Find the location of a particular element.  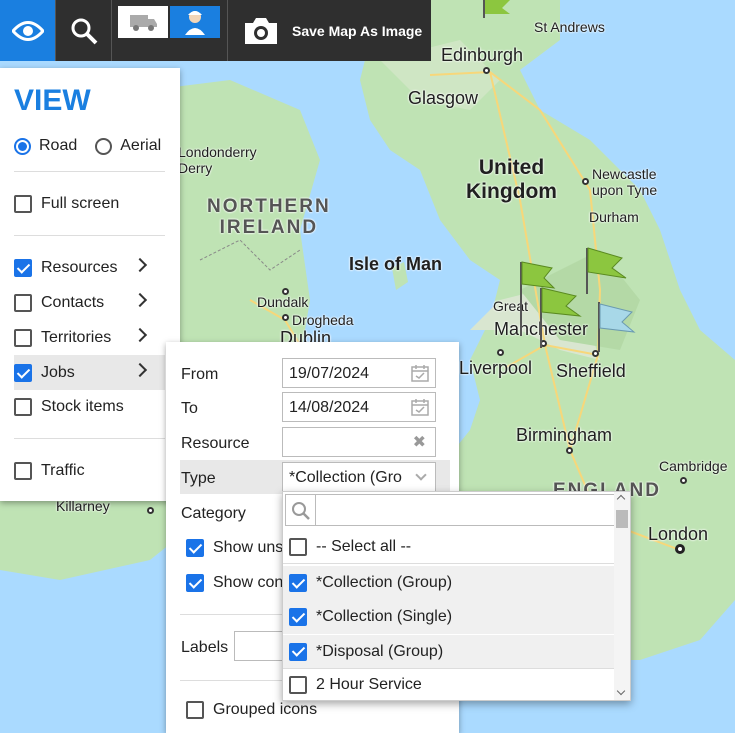

scrollbar-thumb is located at coordinates (622, 519).